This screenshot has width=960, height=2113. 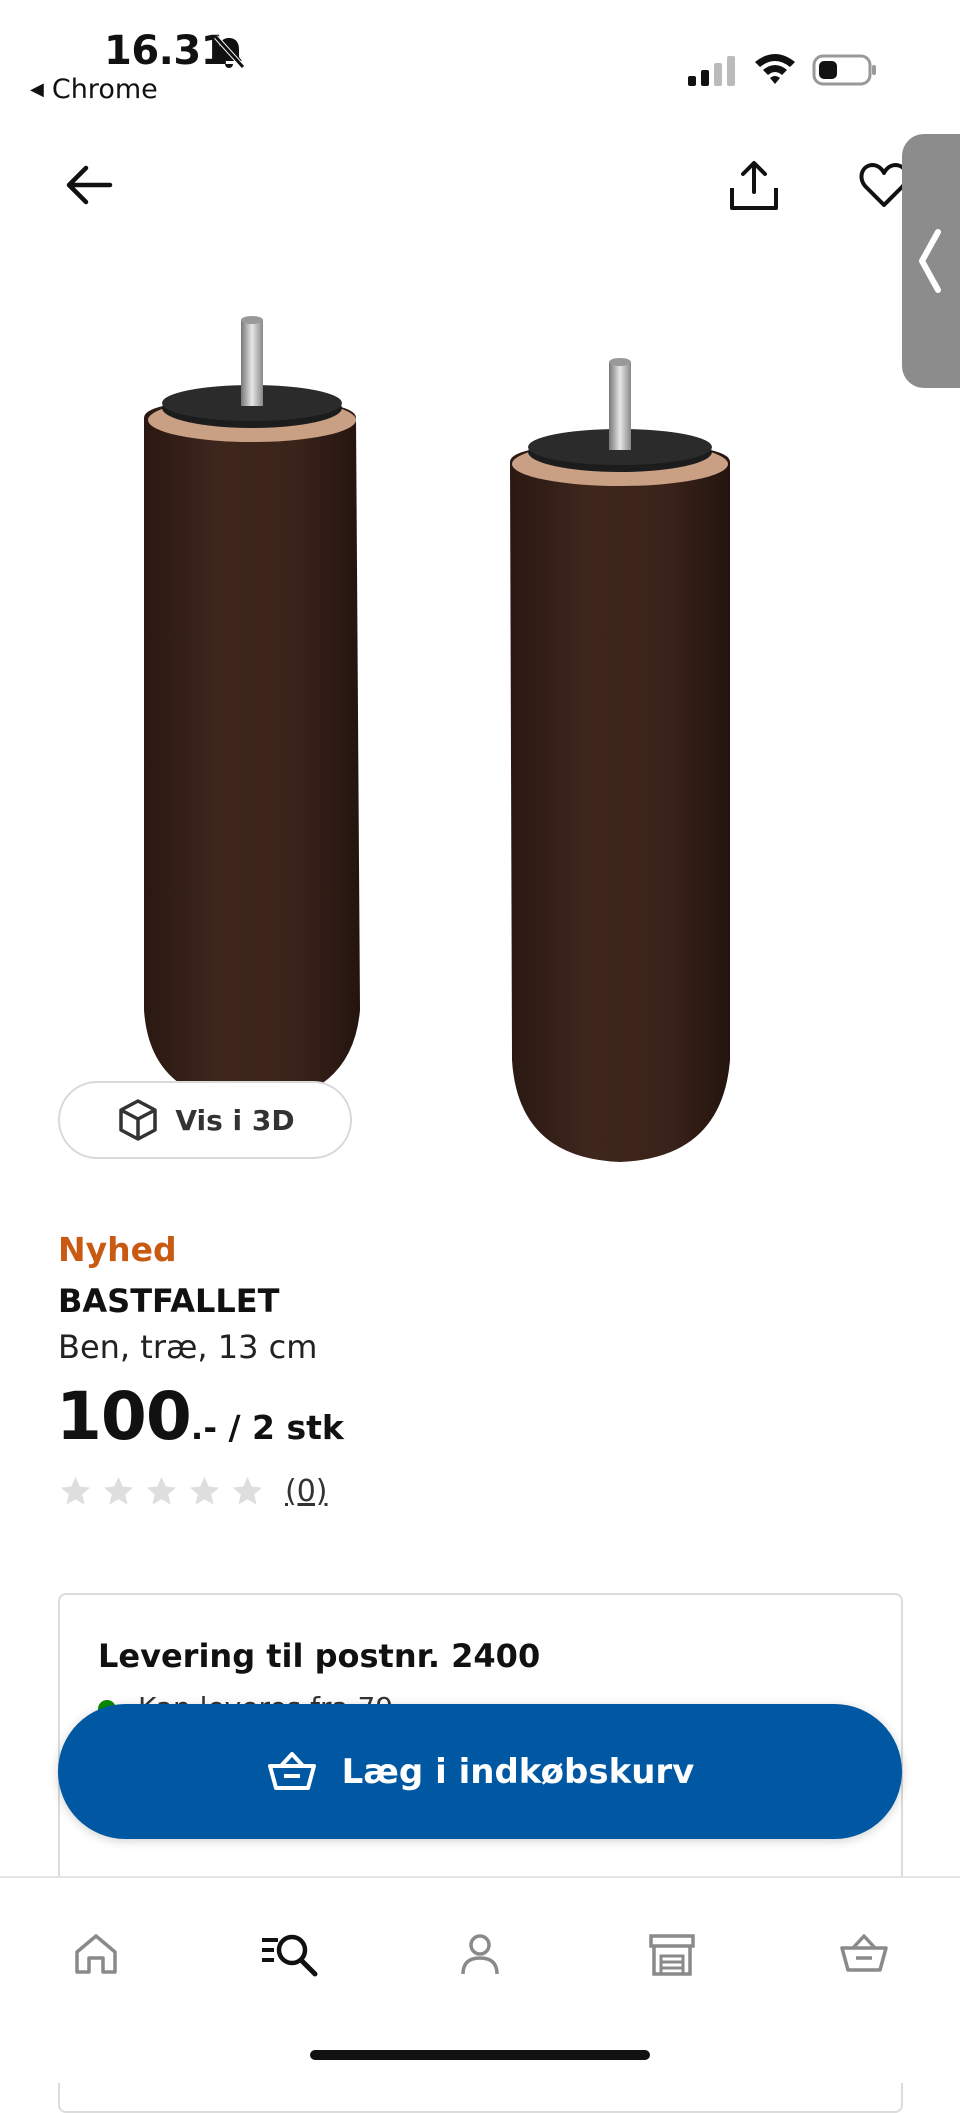 I want to click on price: 100.- / 2 stk, so click(x=200, y=1416).